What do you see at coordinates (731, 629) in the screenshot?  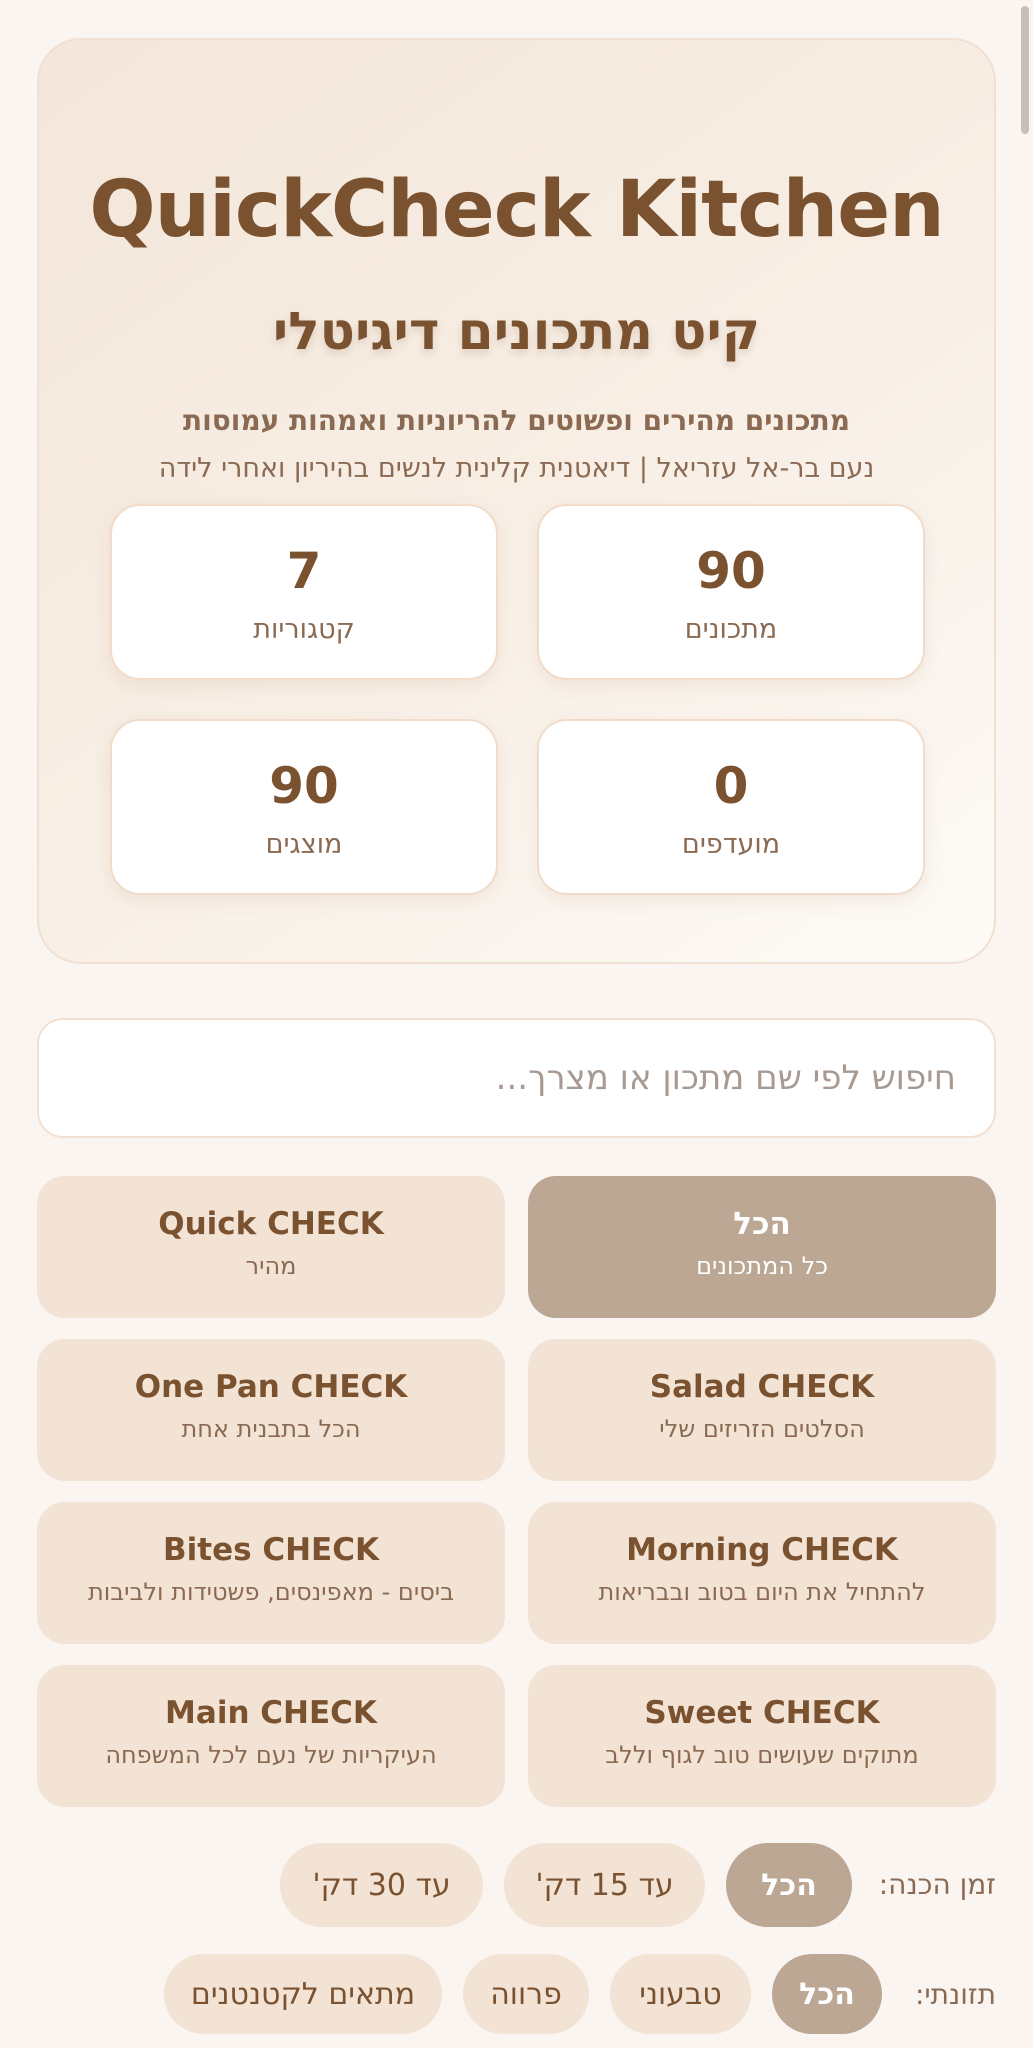 I see `stat-label: מתכונים` at bounding box center [731, 629].